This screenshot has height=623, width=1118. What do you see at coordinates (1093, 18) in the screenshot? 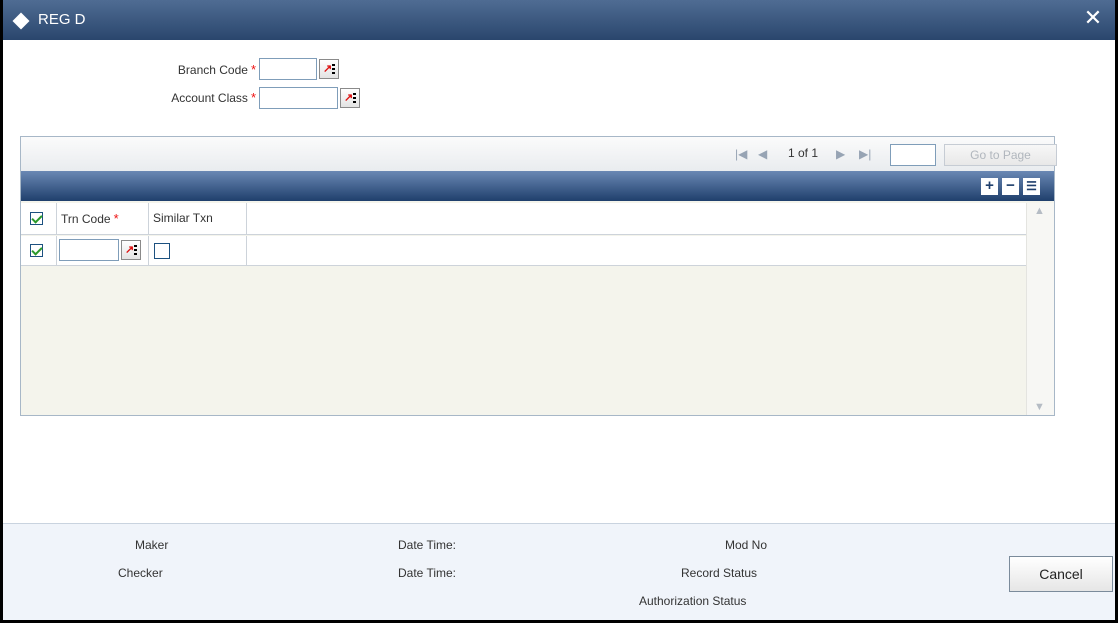
I see `close-icon: ✕` at bounding box center [1093, 18].